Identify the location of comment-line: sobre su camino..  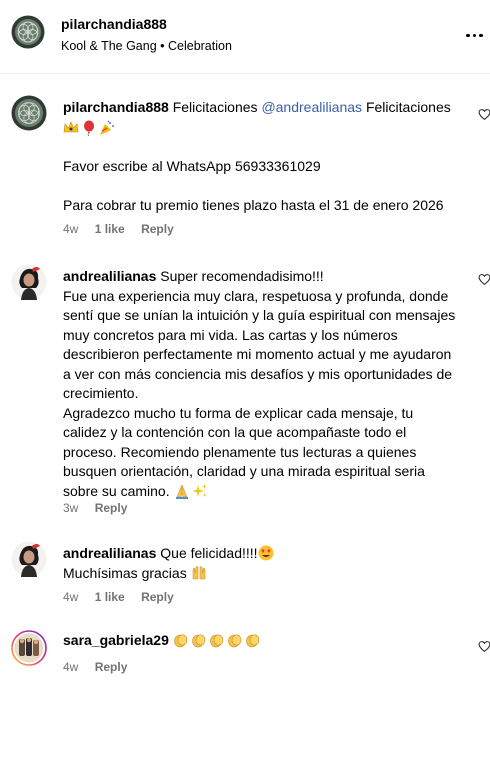
(116, 490).